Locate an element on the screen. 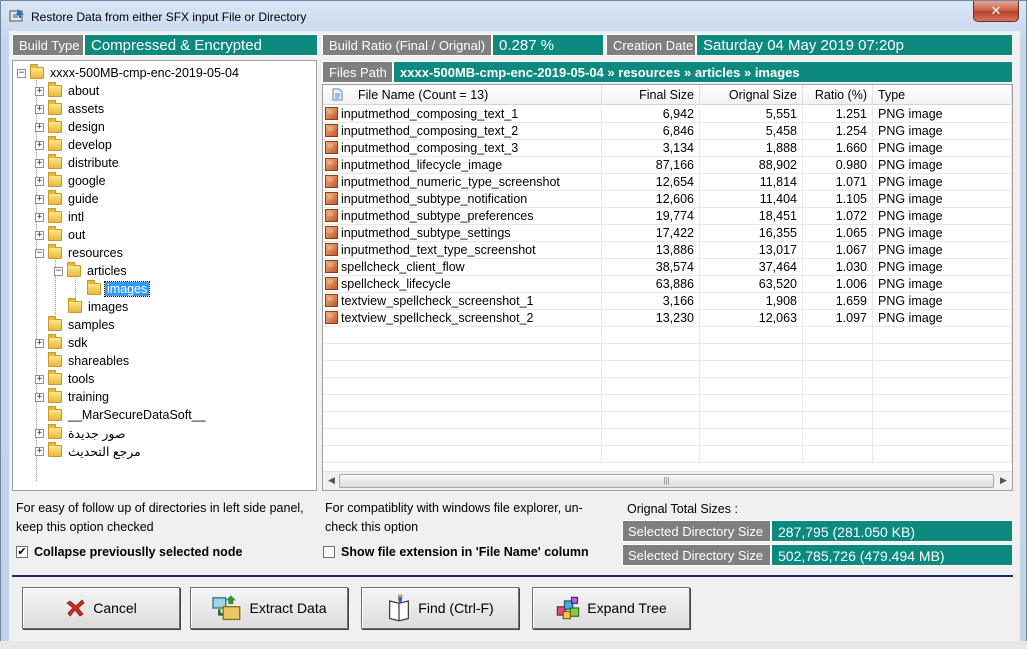 Image resolution: width=1027 pixels, height=649 pixels. expand-tree-button: Expand Tree is located at coordinates (611, 608).